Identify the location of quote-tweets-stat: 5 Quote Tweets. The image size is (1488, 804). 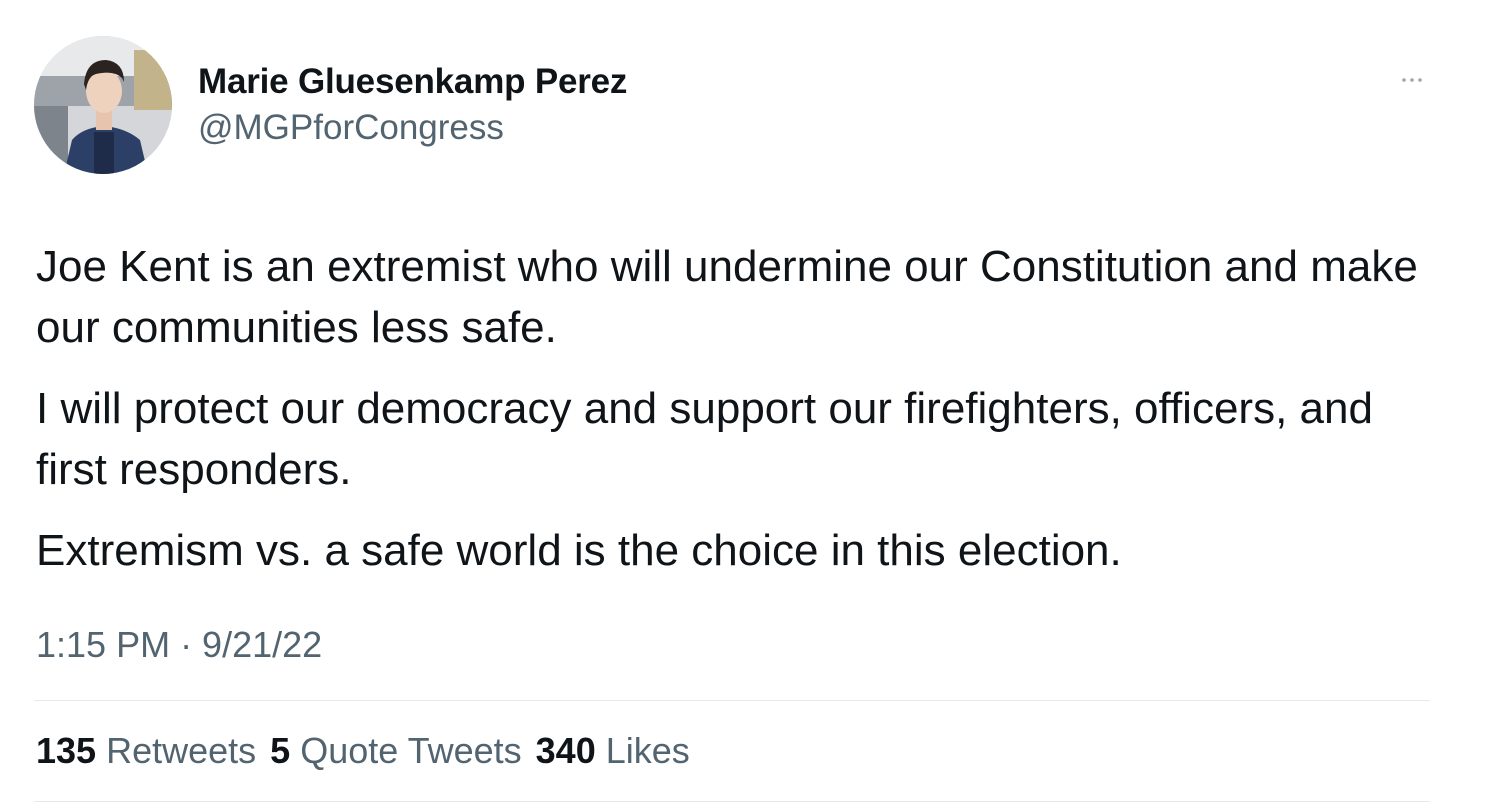
(396, 751).